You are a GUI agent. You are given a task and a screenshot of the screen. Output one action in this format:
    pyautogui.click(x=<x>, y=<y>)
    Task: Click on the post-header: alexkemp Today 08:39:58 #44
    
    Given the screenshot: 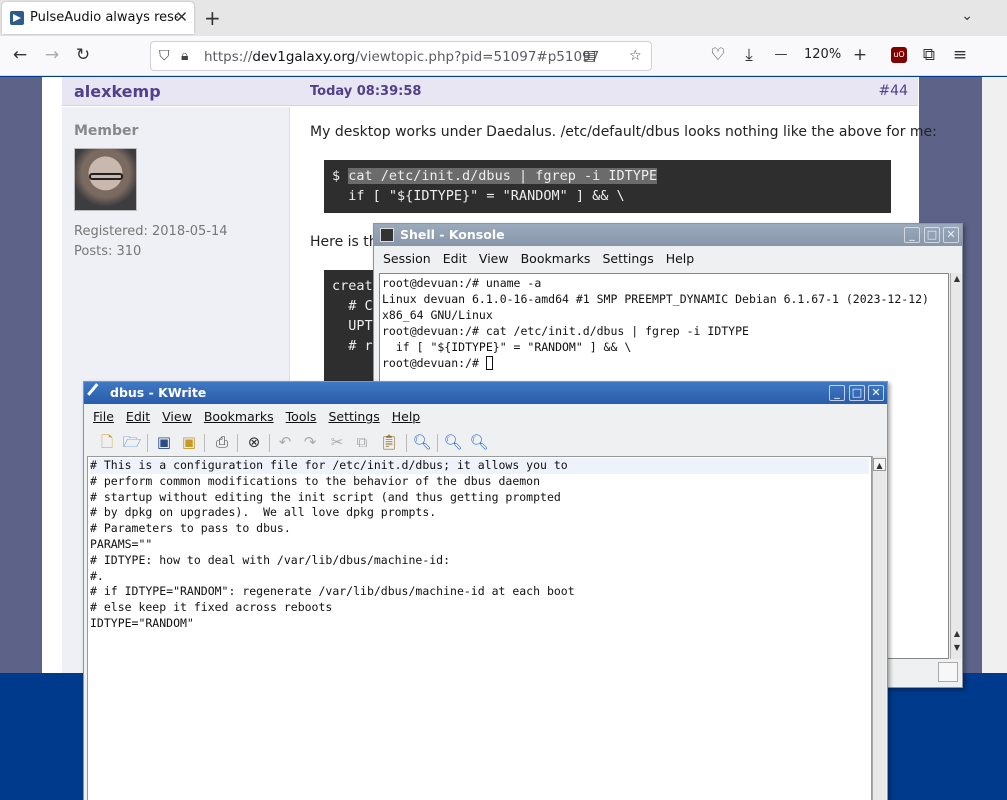 What is the action you would take?
    pyautogui.click(x=490, y=91)
    